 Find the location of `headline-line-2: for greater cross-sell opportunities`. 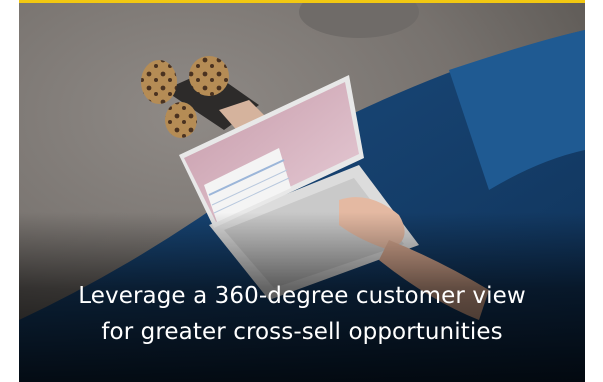

headline-line-2: for greater cross-sell opportunities is located at coordinates (302, 332).